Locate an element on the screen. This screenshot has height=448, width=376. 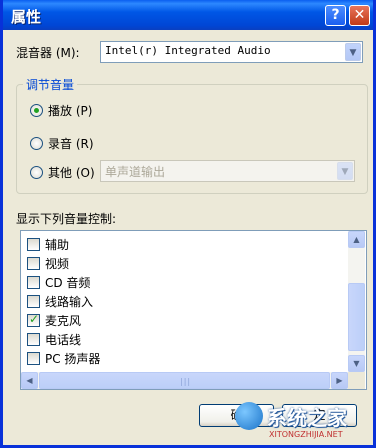
close-button: ✕ is located at coordinates (359, 15).